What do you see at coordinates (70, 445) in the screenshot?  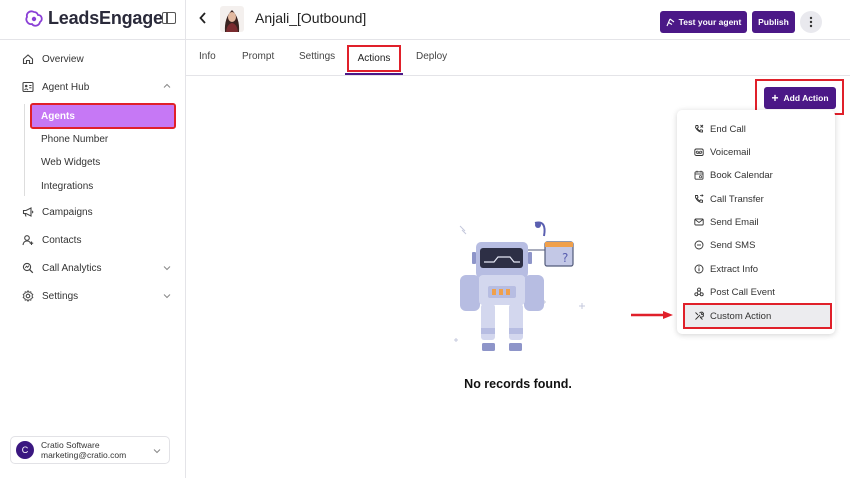 I see `account-name: Cratio Software` at bounding box center [70, 445].